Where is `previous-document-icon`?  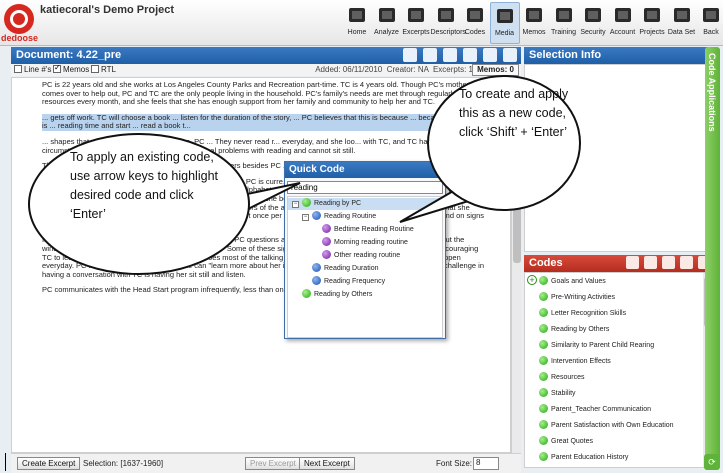
previous-document-icon is located at coordinates (469, 55).